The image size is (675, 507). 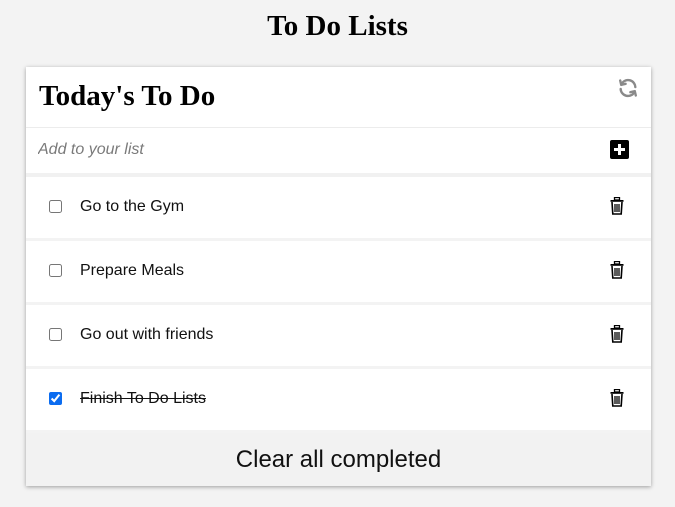 I want to click on refresh-icon, so click(x=628, y=88).